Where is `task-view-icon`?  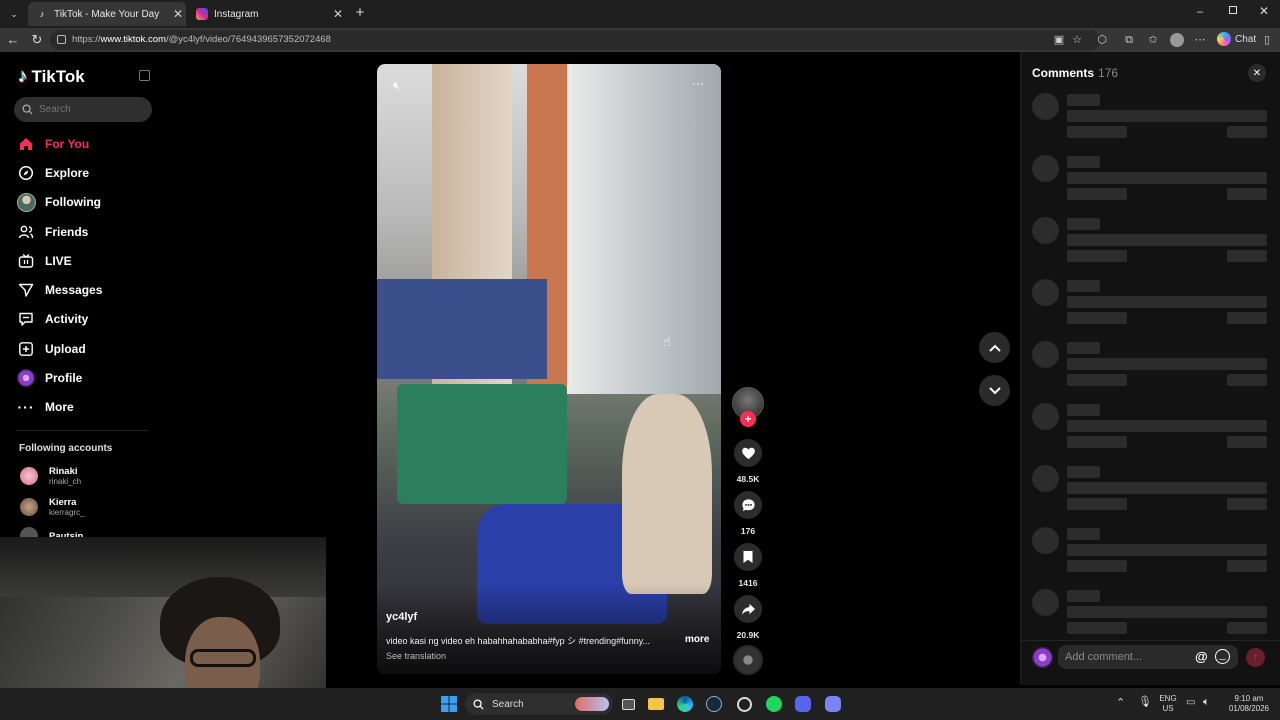 task-view-icon is located at coordinates (628, 704).